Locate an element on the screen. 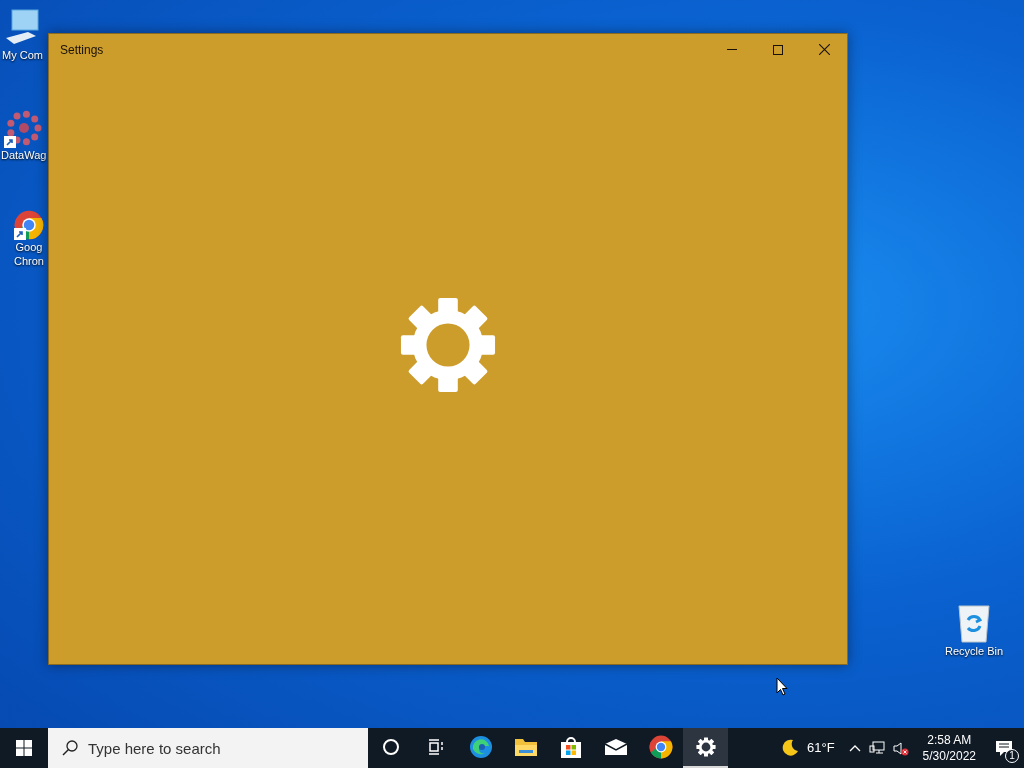 The image size is (1024, 768). clock-date: 5/30/2022 is located at coordinates (949, 756).